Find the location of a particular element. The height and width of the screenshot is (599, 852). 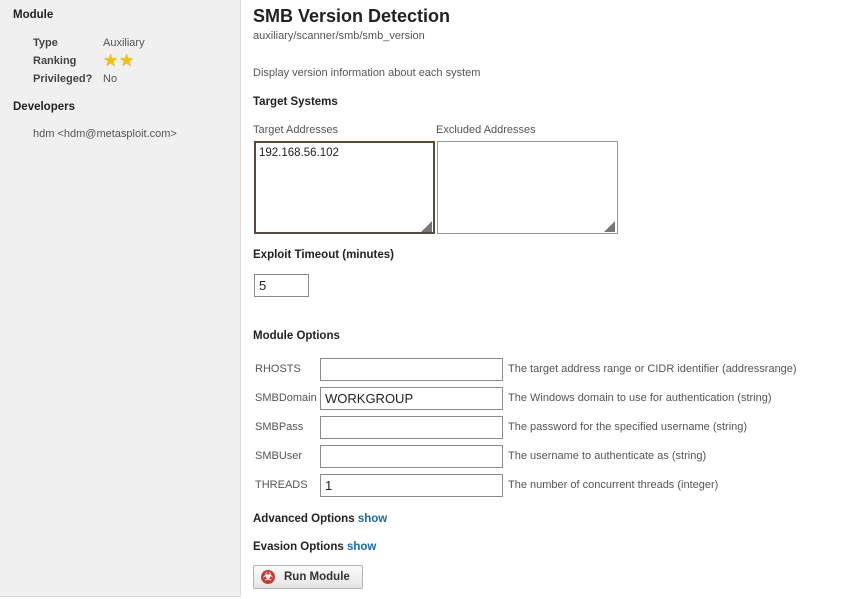

option-name-threads: THREADS is located at coordinates (281, 485).